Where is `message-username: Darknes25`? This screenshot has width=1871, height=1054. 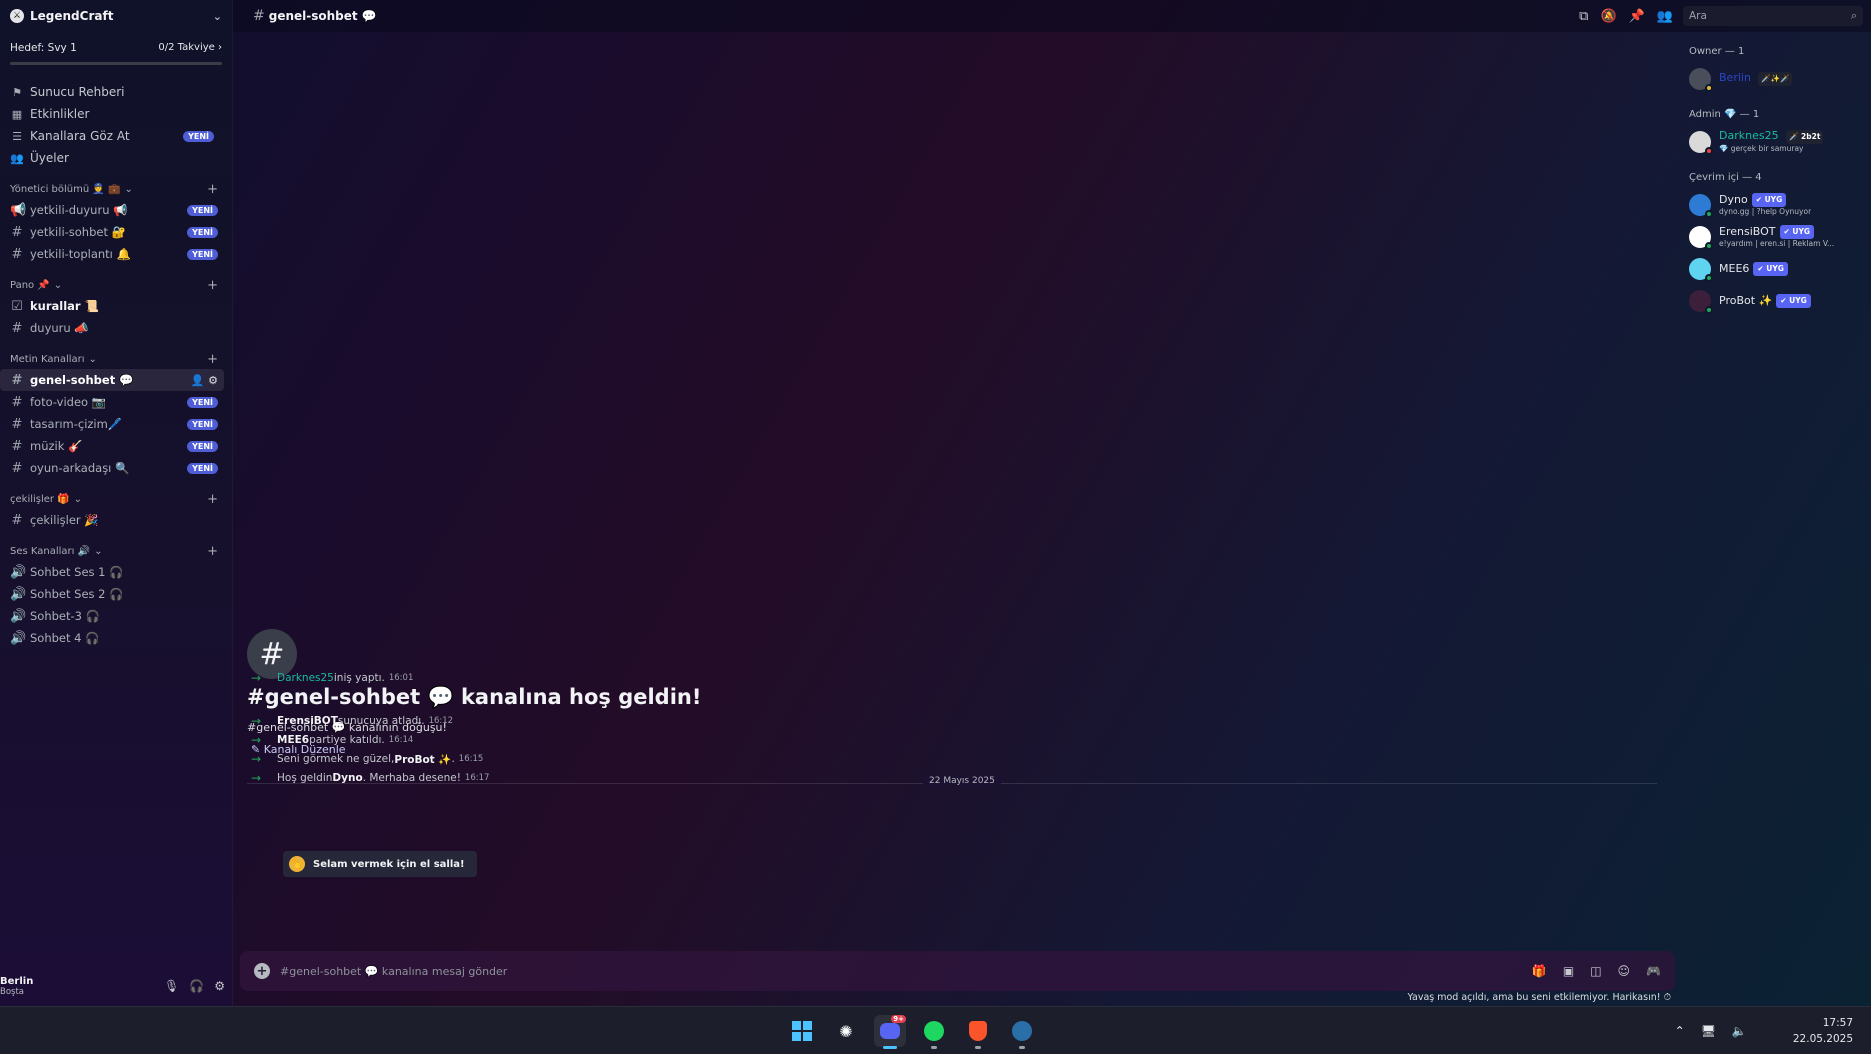
message-username: Darknes25 is located at coordinates (305, 678).